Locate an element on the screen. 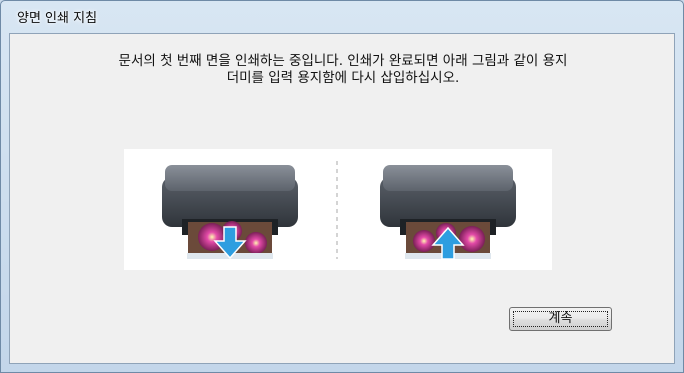 The width and height of the screenshot is (684, 373). duplex-illustration-graphic is located at coordinates (339, 210).